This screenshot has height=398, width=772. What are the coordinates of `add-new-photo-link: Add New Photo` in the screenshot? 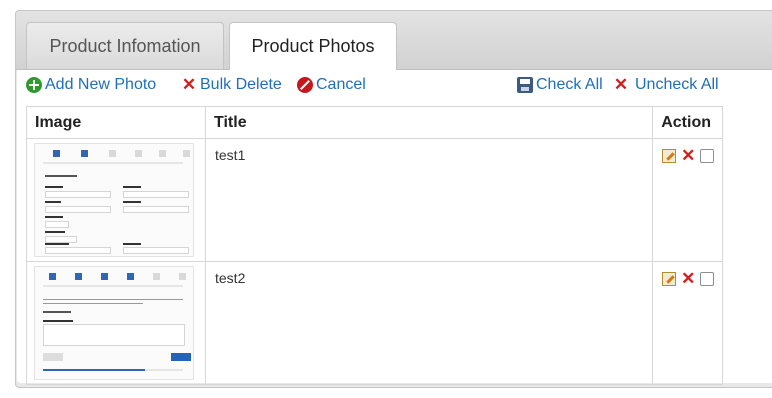 It's located at (91, 85).